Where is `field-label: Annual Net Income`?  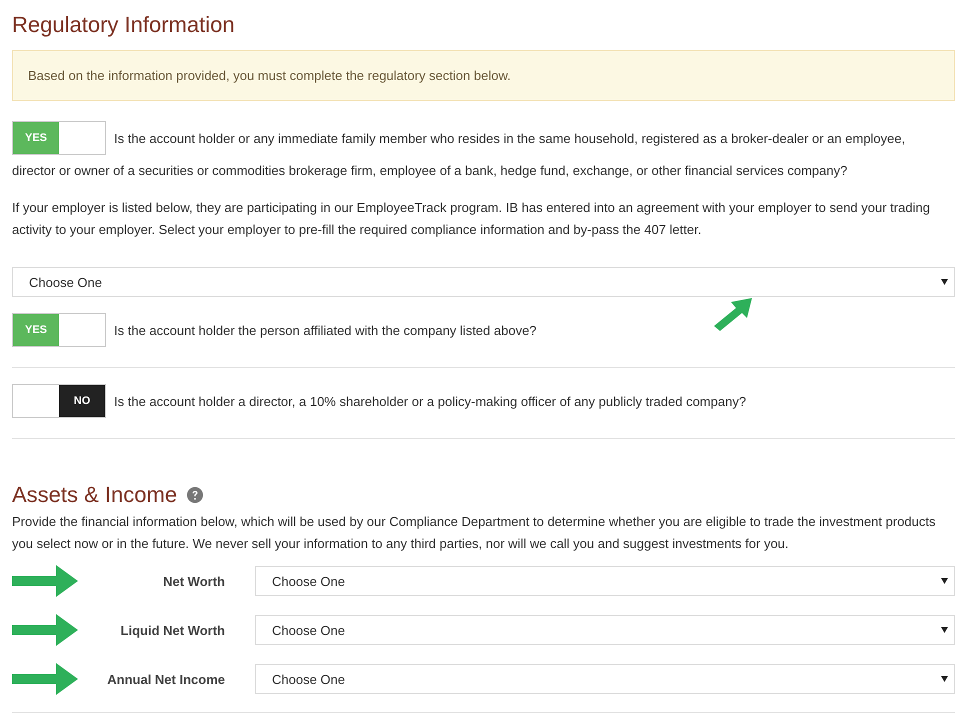 field-label: Annual Net Income is located at coordinates (165, 679).